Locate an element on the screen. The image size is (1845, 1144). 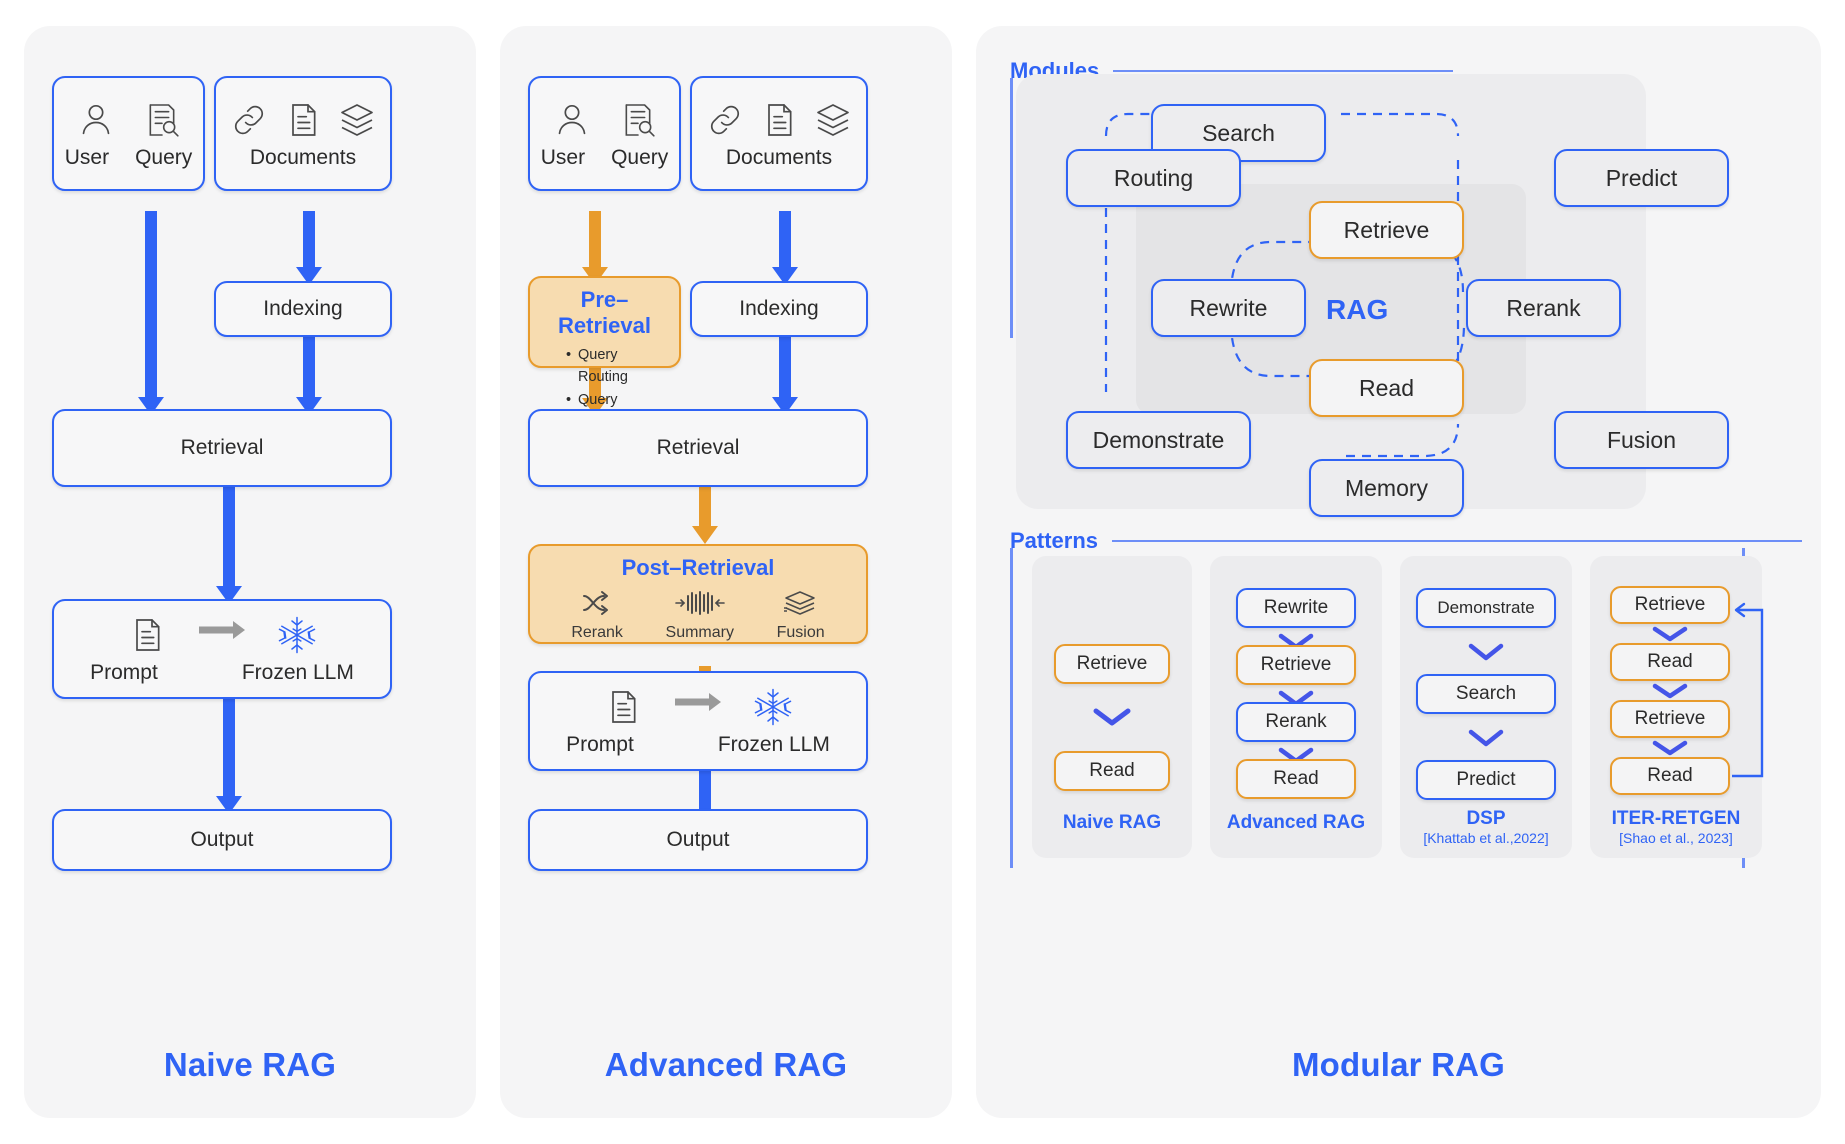
naive-retrieval-box: Retrieval is located at coordinates (222, 448).